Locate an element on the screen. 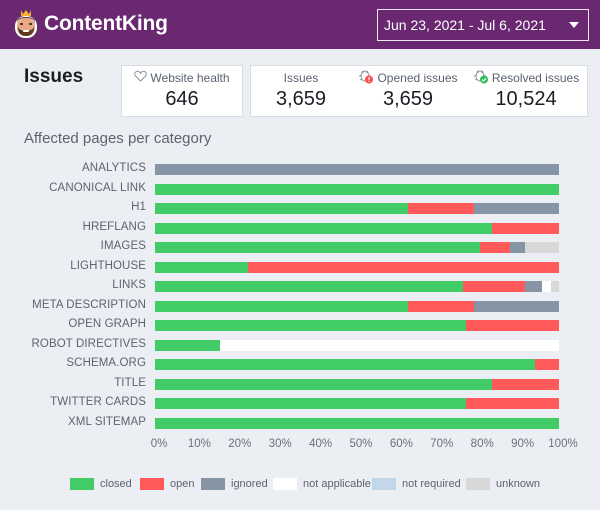 The width and height of the screenshot is (600, 510). legend-label: not applicable is located at coordinates (337, 484).